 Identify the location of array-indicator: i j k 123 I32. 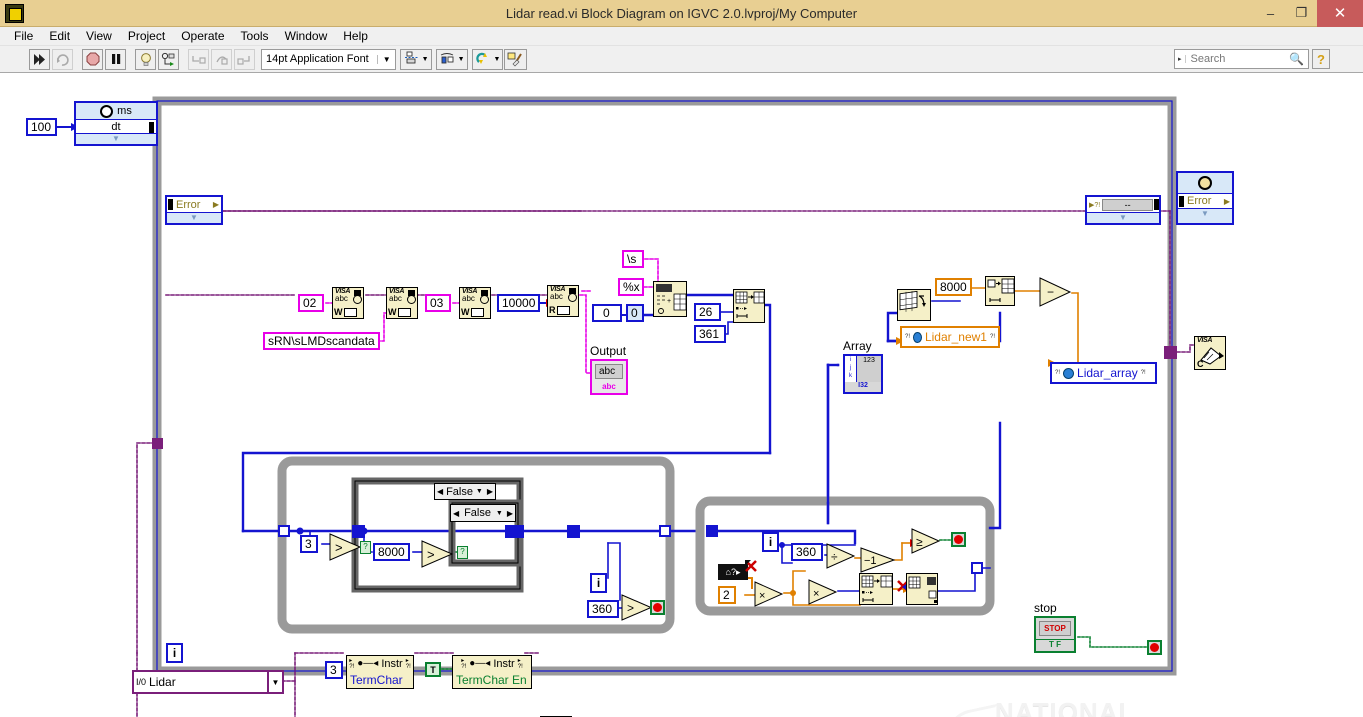
(863, 374).